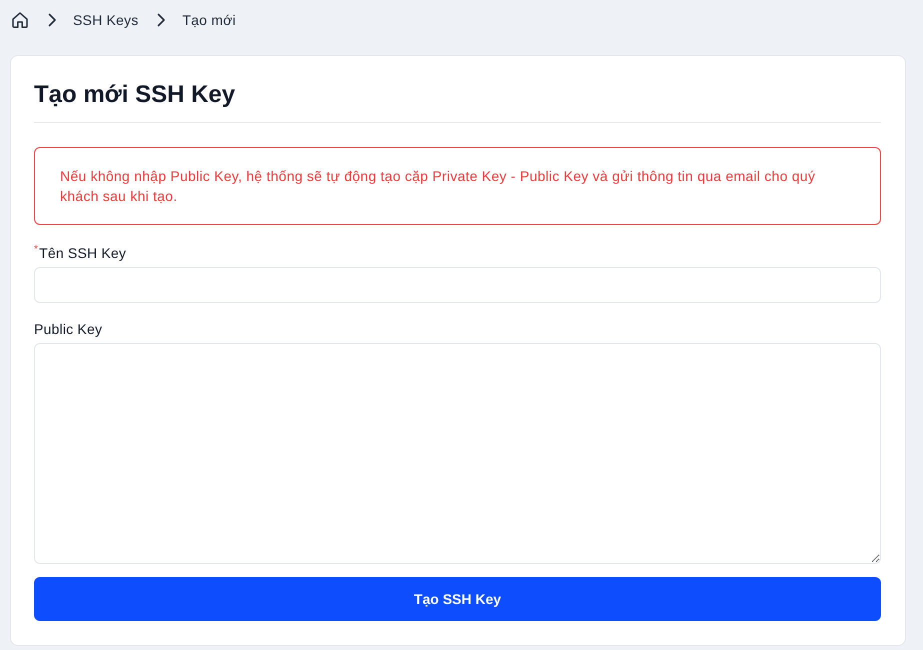  I want to click on breadcrumb-link: Tạo mới, so click(209, 20).